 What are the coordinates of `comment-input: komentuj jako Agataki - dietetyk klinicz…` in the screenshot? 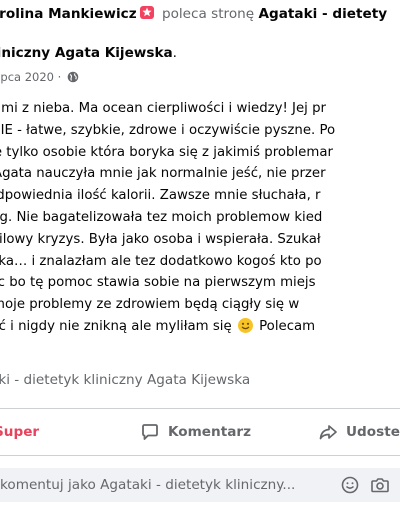 It's located at (200, 485).